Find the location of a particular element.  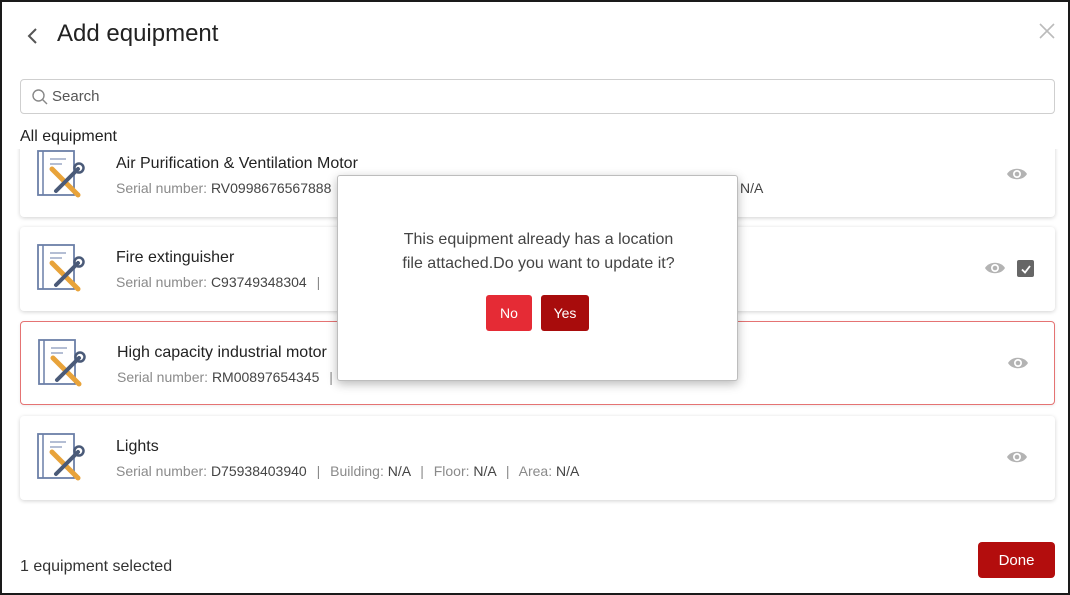

area-label: Area: is located at coordinates (535, 471).